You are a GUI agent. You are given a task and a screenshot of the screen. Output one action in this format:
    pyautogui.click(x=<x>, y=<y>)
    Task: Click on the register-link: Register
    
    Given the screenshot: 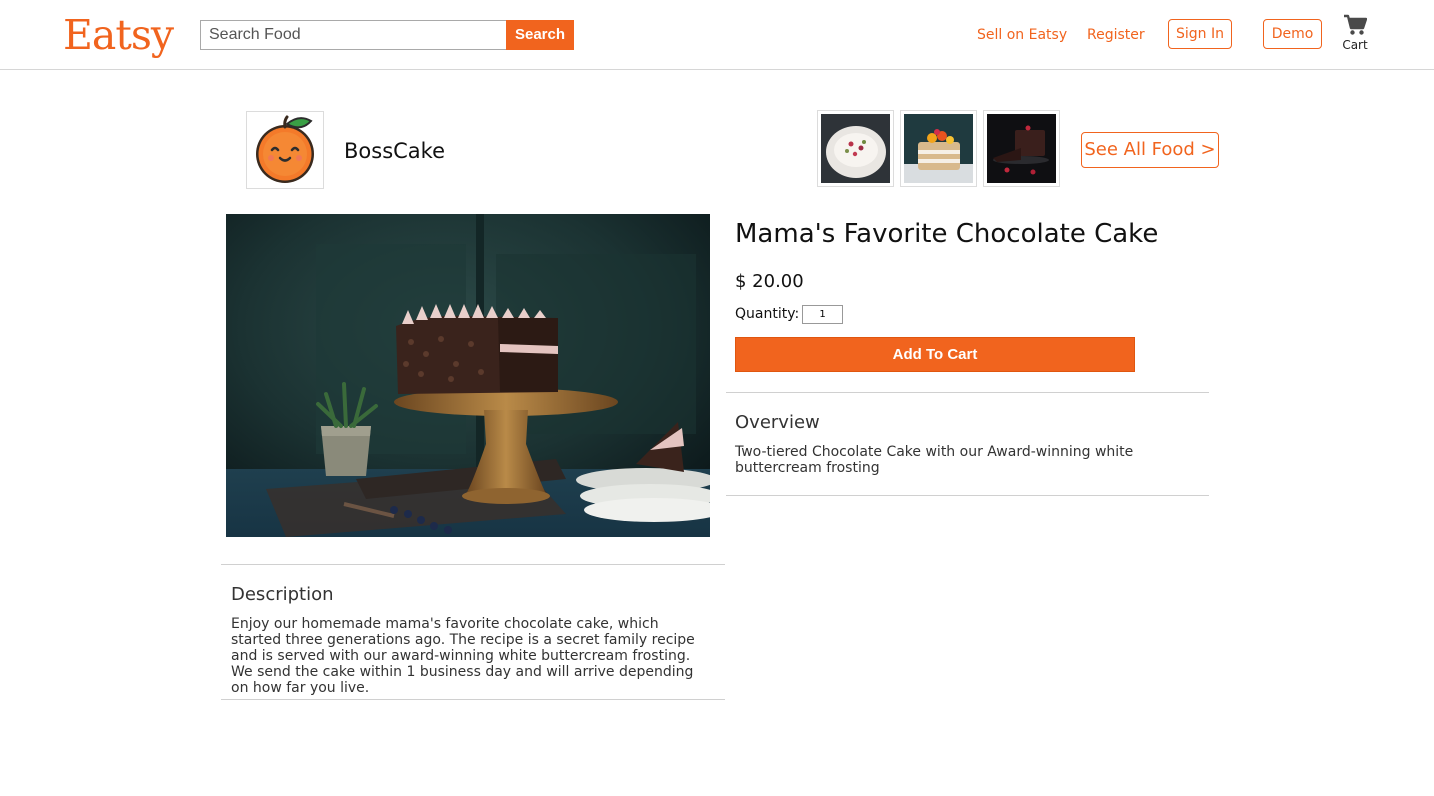 What is the action you would take?
    pyautogui.click(x=1116, y=35)
    